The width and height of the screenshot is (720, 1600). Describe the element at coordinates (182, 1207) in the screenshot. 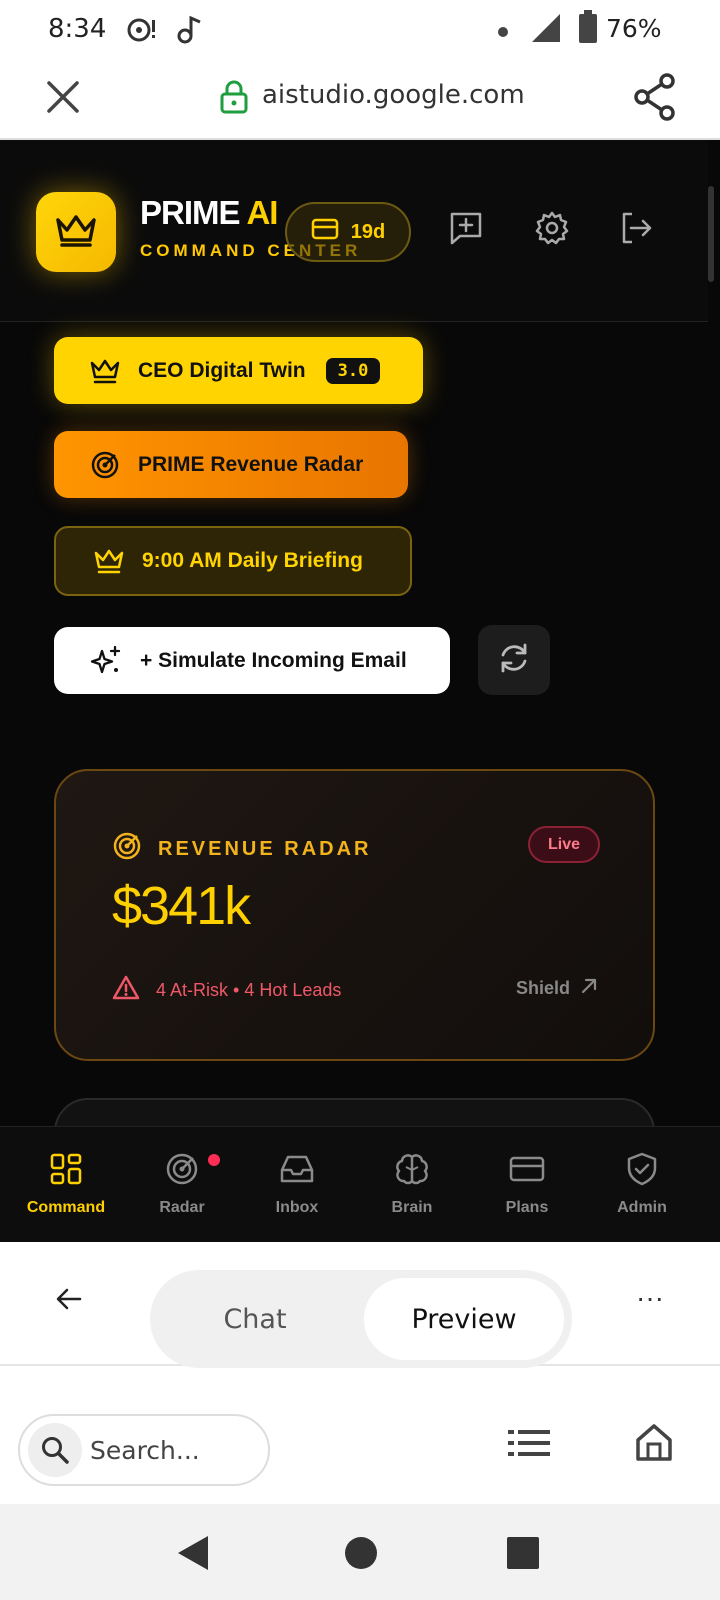

I see `tab-label: Radar` at that location.